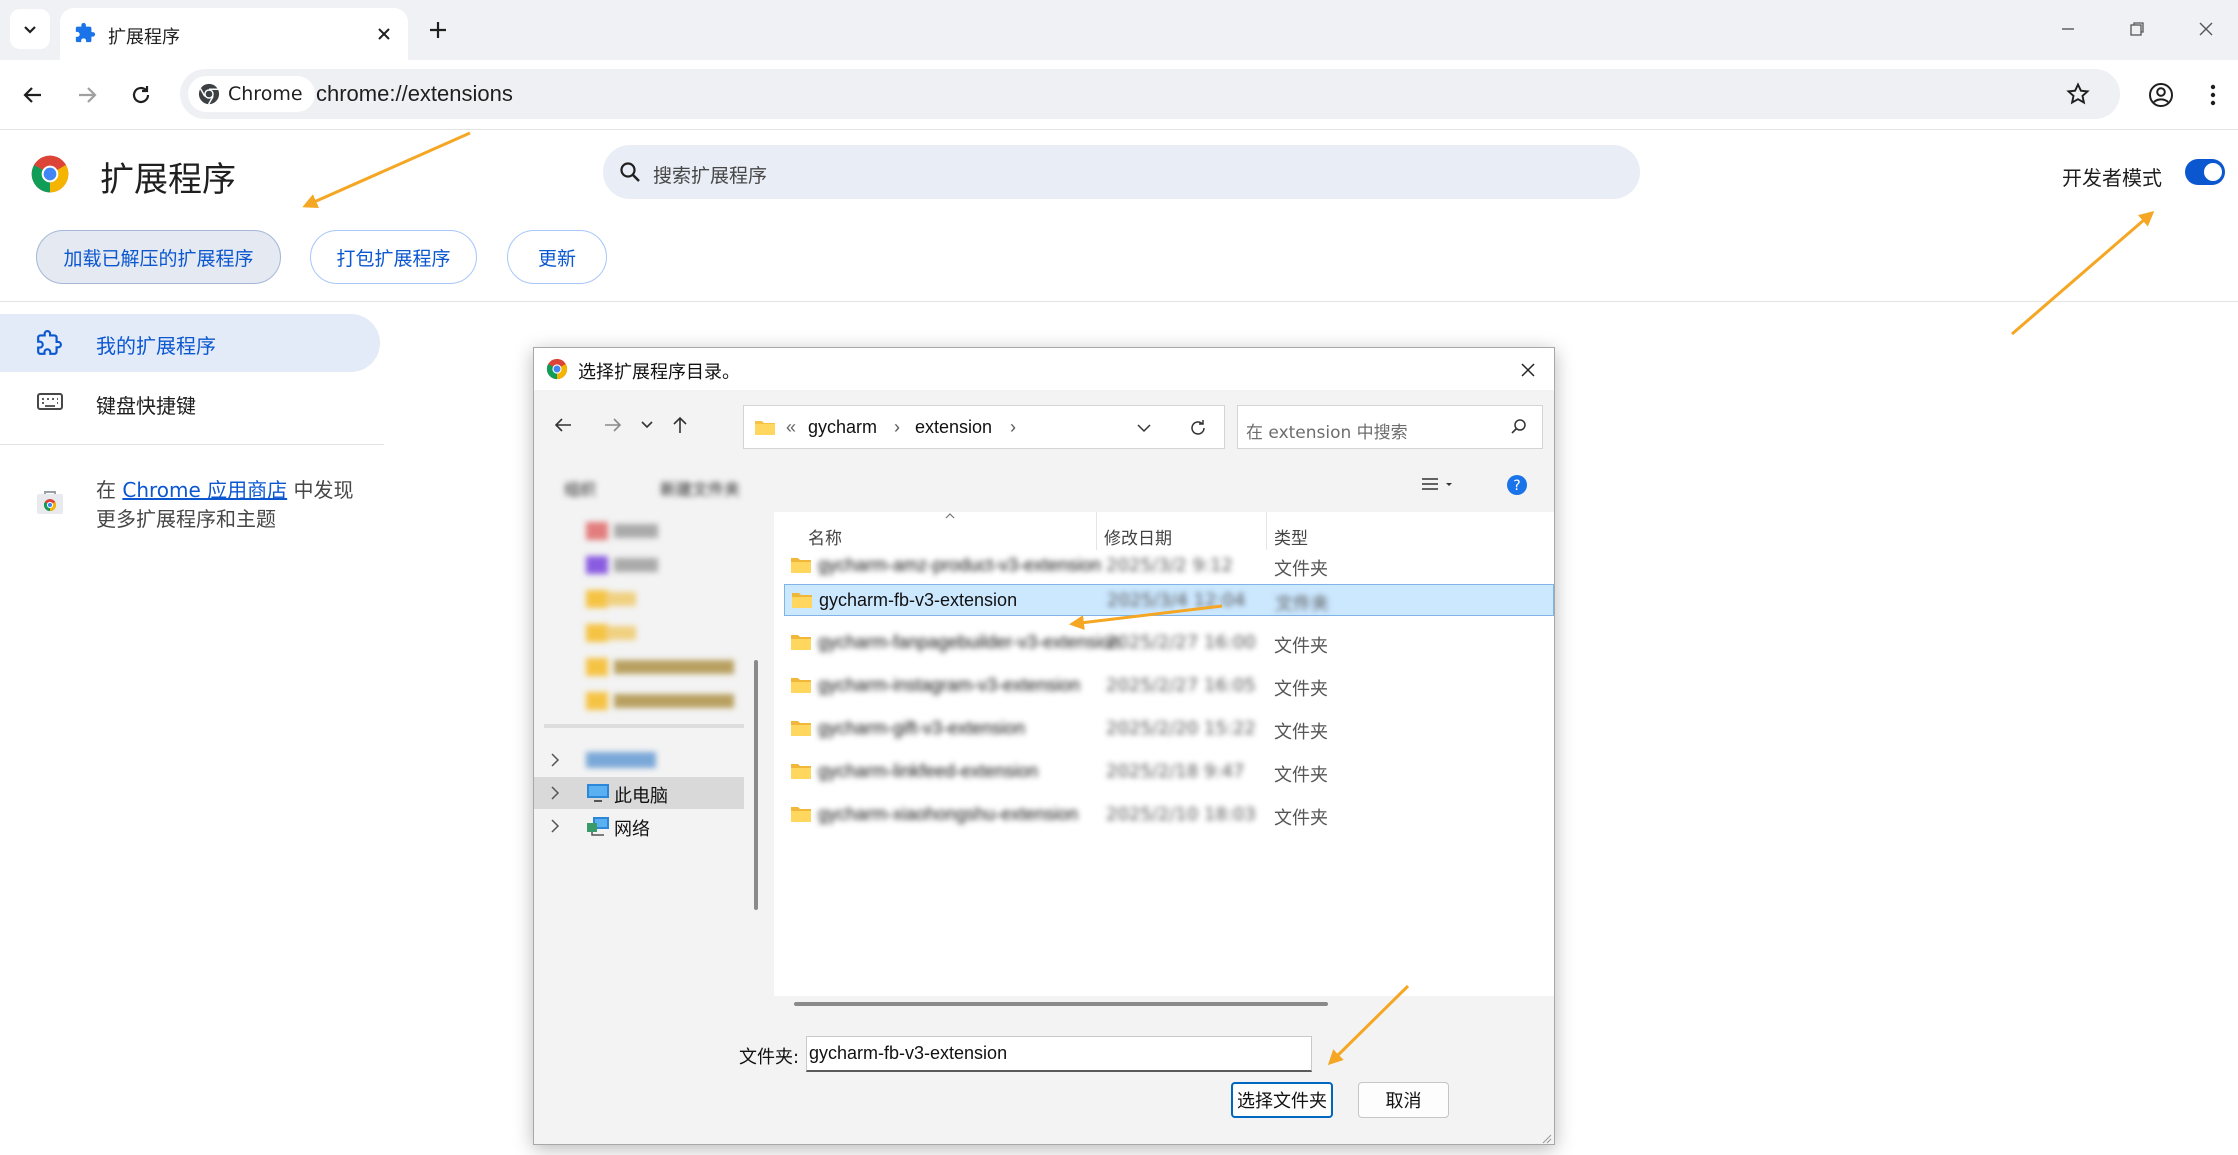  I want to click on reload-icon, so click(141, 95).